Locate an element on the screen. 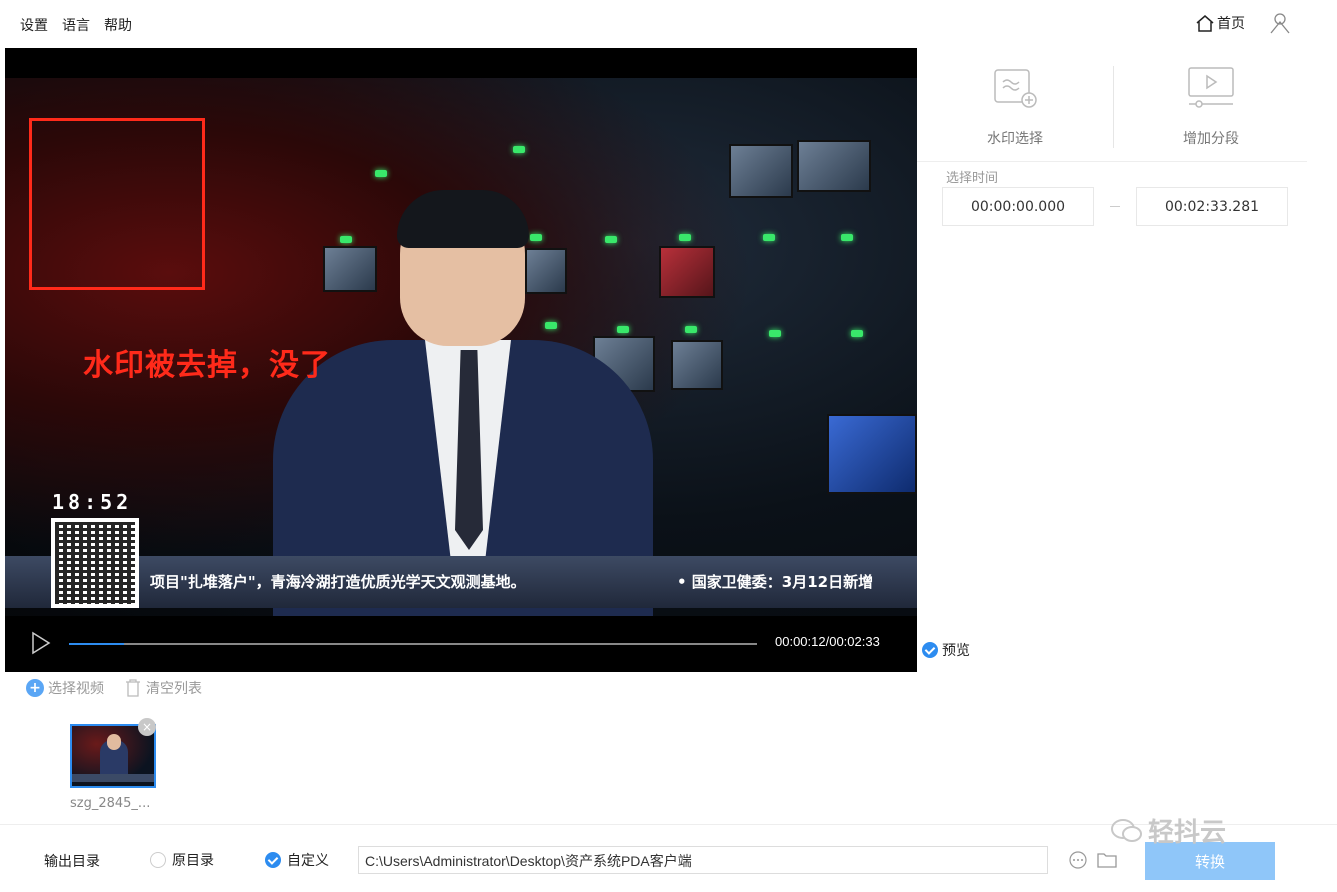 Image resolution: width=1337 pixels, height=892 pixels. watermark-icon is located at coordinates (1015, 88).